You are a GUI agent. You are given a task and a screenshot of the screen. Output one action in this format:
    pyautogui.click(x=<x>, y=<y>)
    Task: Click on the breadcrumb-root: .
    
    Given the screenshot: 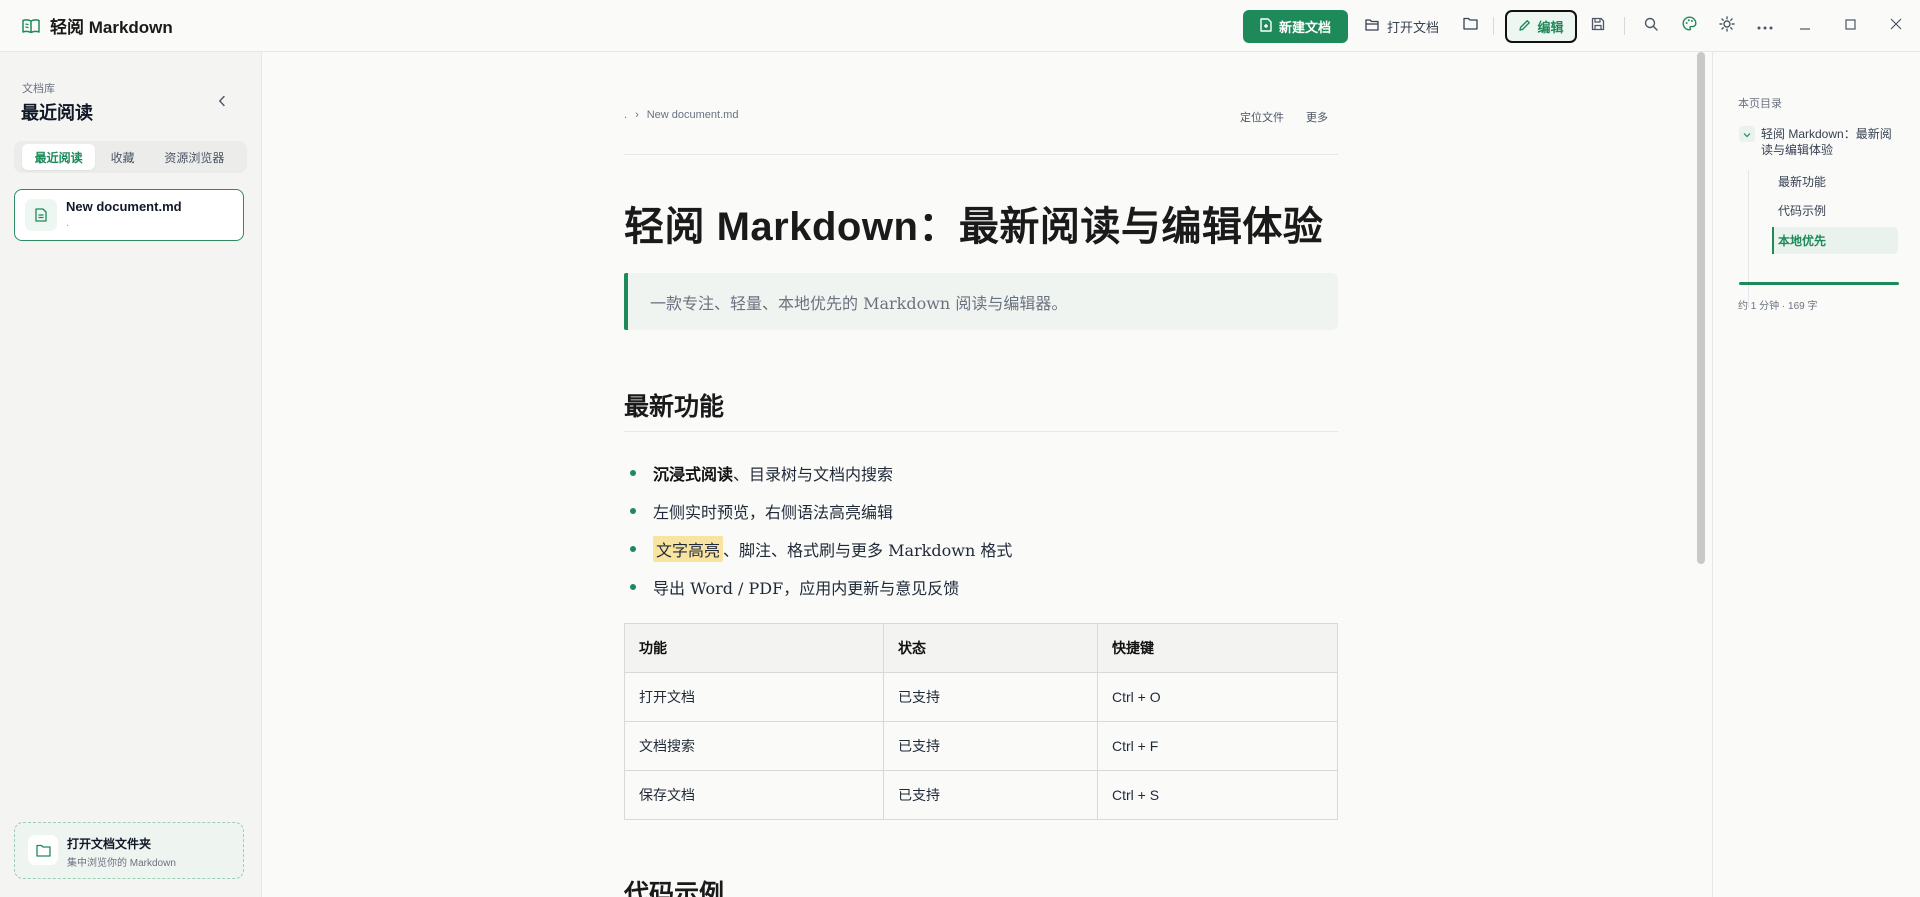 What is the action you would take?
    pyautogui.click(x=625, y=115)
    